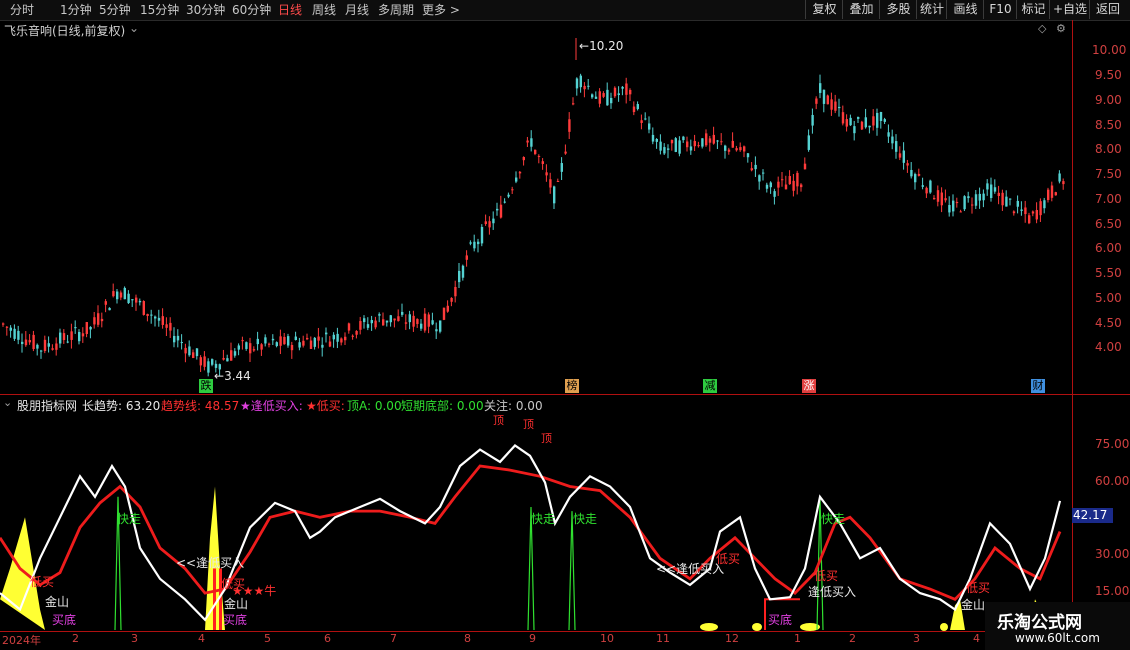 The width and height of the screenshot is (1130, 650). Describe the element at coordinates (327, 638) in the screenshot. I see `month-label: 6` at that location.